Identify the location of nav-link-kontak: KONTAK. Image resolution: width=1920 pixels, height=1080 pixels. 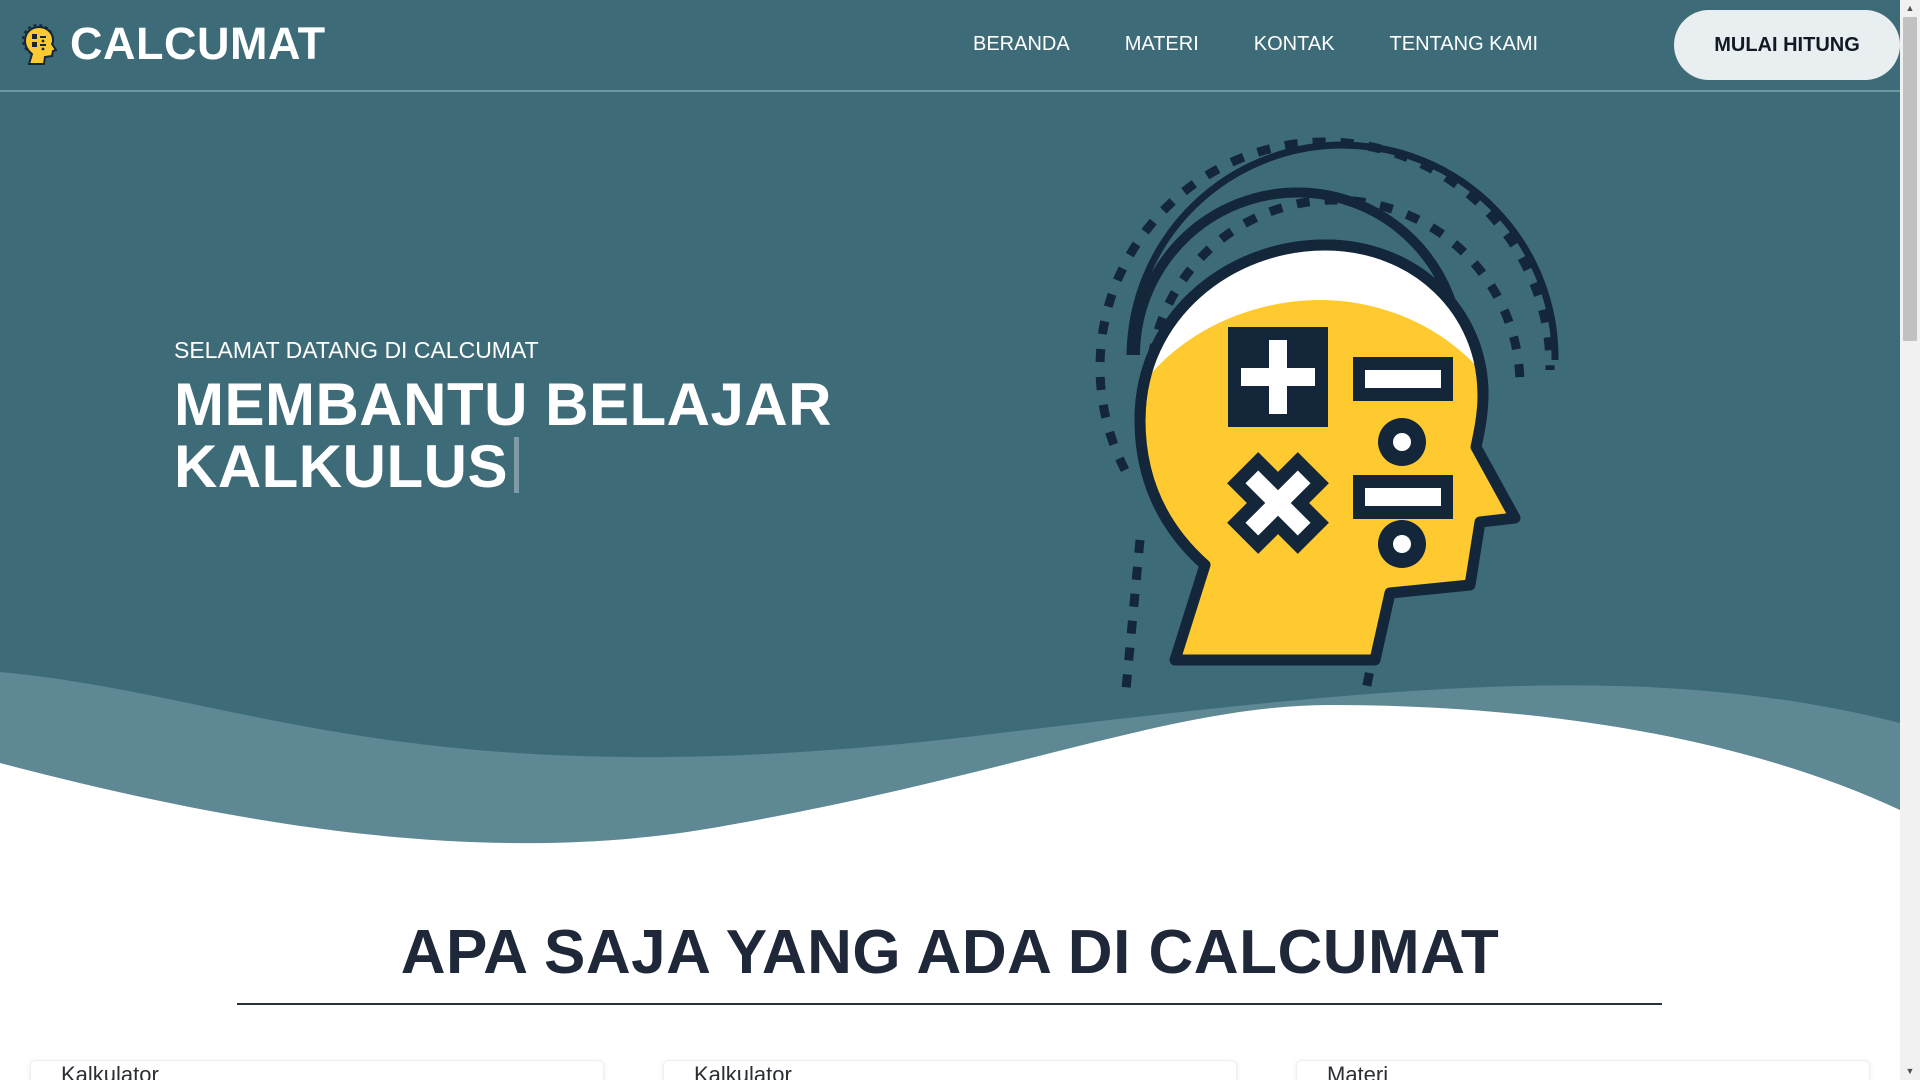
(1294, 44).